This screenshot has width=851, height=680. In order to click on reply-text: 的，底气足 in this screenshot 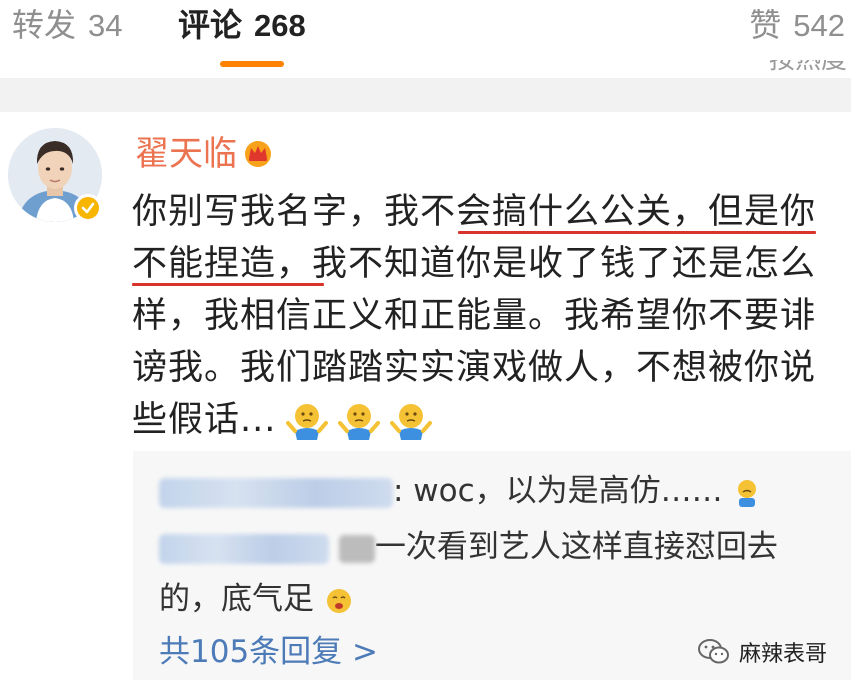, I will do `click(236, 599)`.